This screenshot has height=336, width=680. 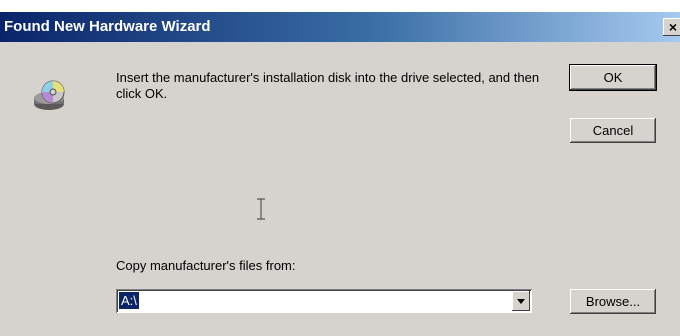 What do you see at coordinates (129, 300) in the screenshot?
I see `copy-from-value: A:\` at bounding box center [129, 300].